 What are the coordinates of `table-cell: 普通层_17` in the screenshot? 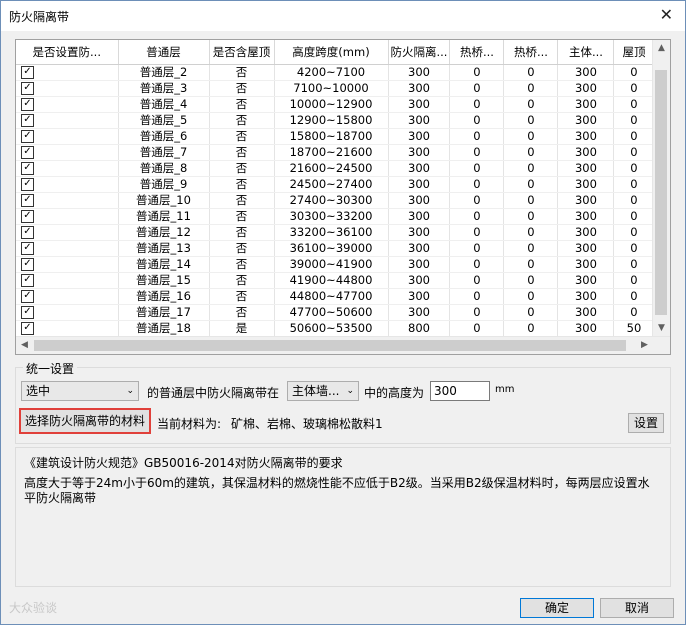 It's located at (164, 312).